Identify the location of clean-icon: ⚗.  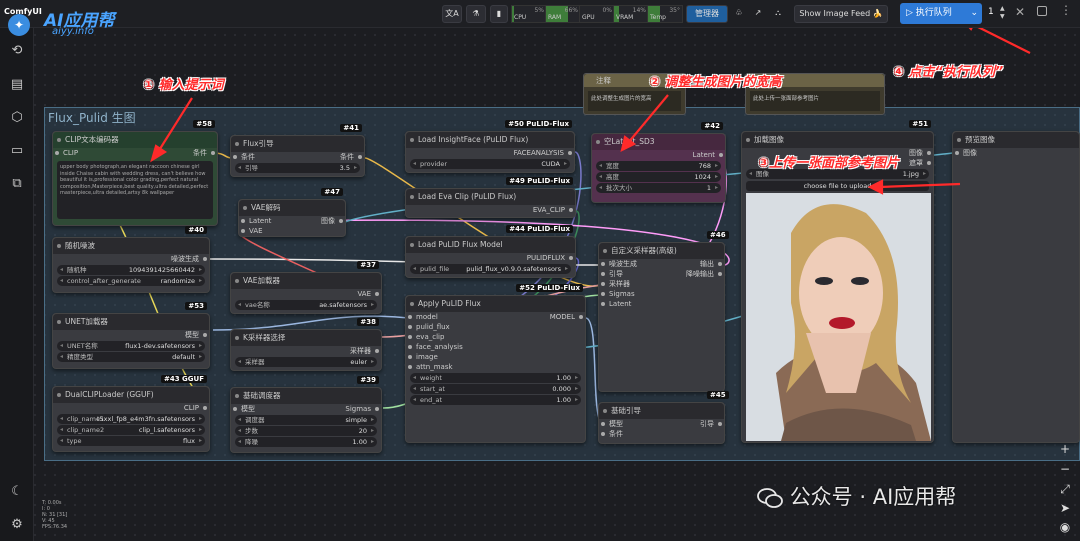
(476, 14).